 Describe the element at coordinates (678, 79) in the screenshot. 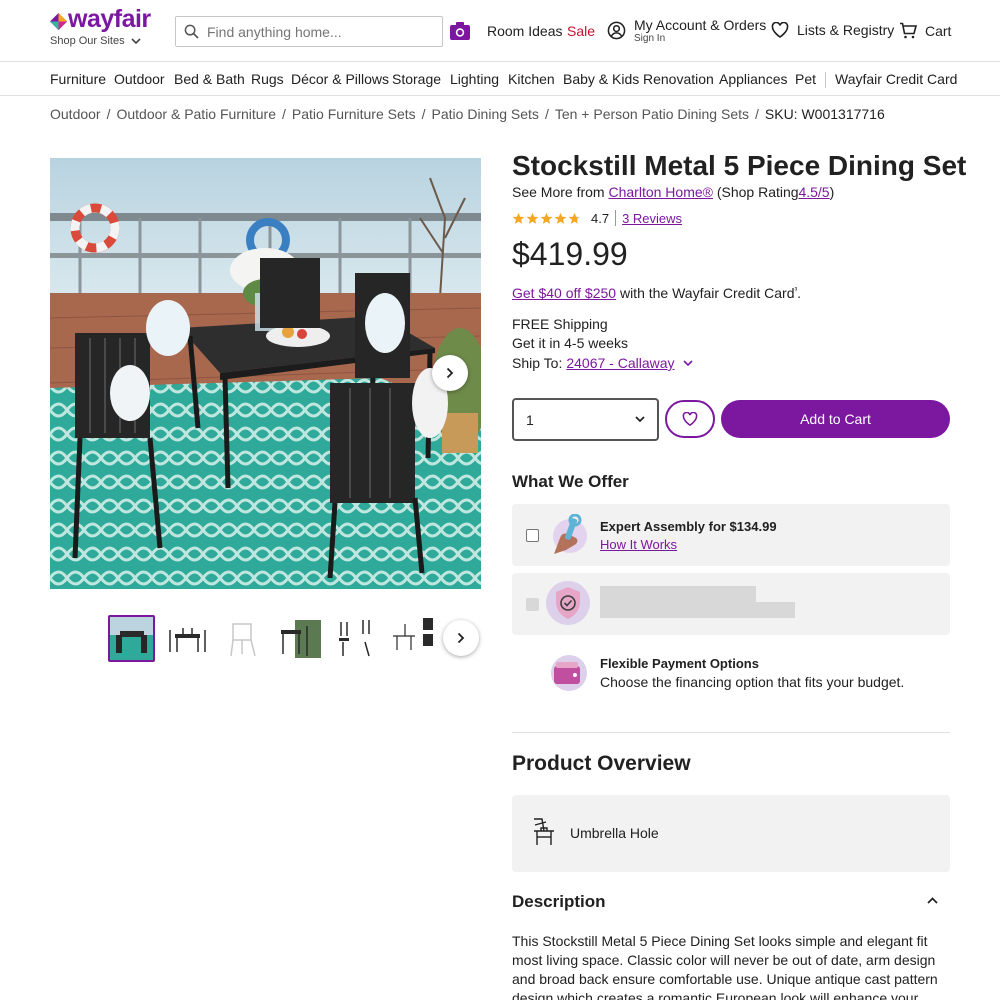

I see `nav-item-renovation: Renovation` at that location.